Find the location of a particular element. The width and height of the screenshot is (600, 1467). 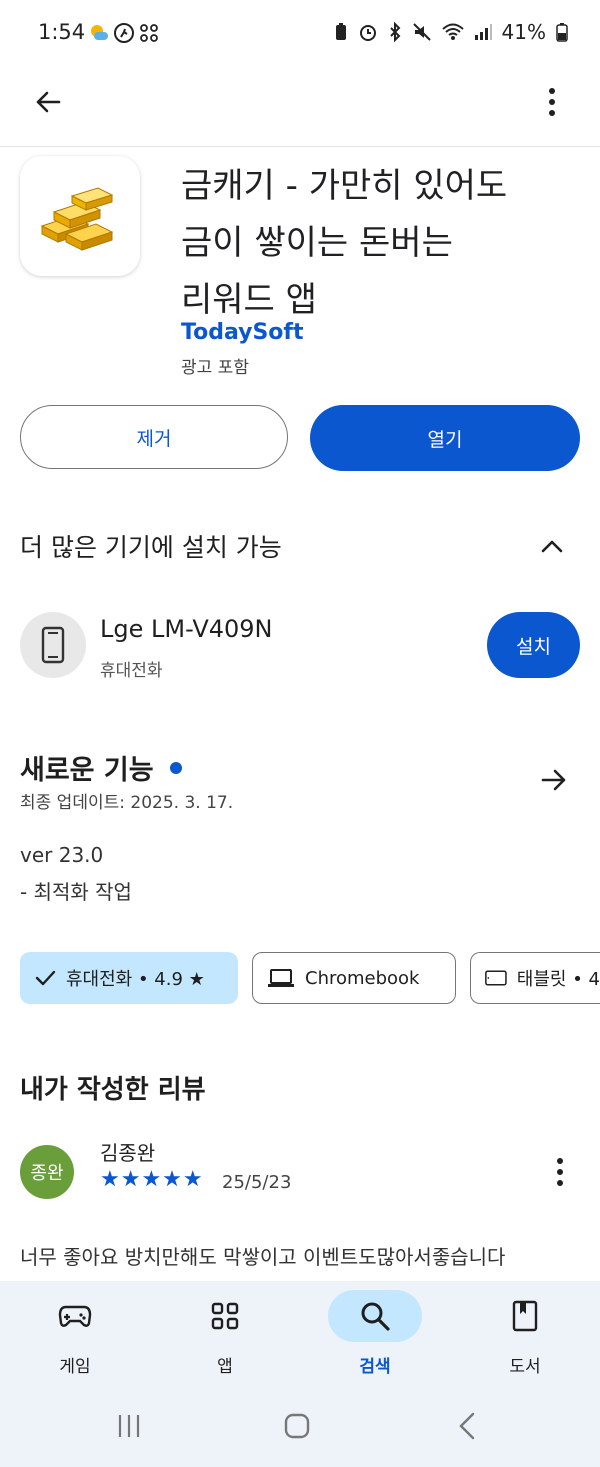

whats-new-header: 새로운 기능 is located at coordinates (101, 767).